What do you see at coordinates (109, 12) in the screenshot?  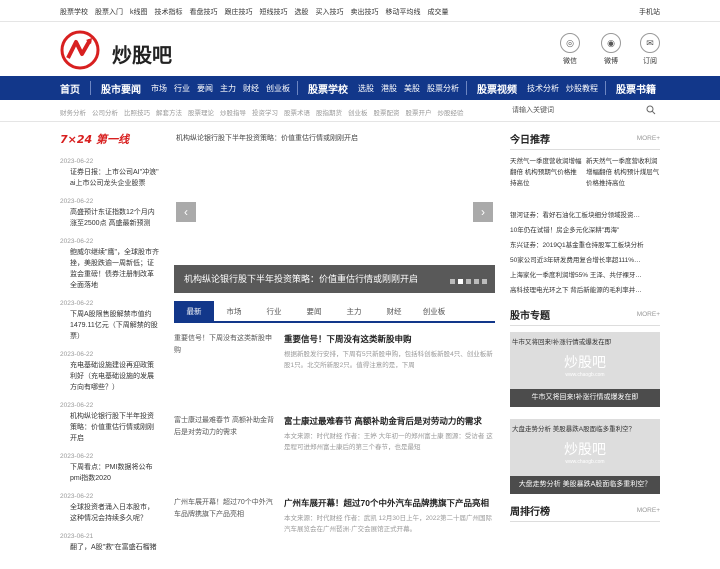 I see `top-link: 股票入门` at bounding box center [109, 12].